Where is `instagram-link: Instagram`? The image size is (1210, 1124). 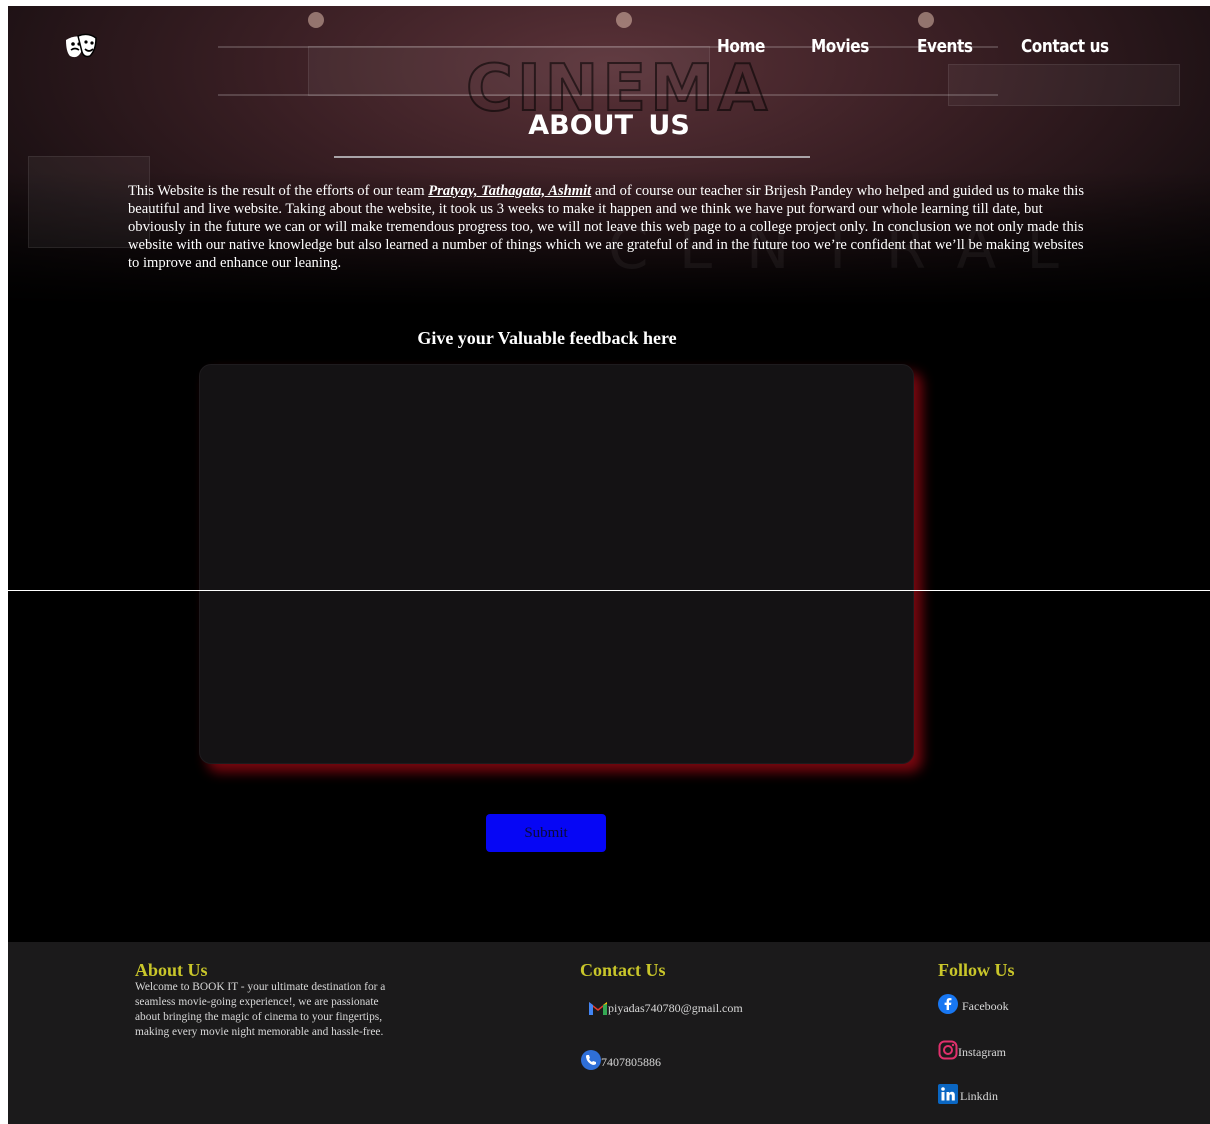 instagram-link: Instagram is located at coordinates (972, 1050).